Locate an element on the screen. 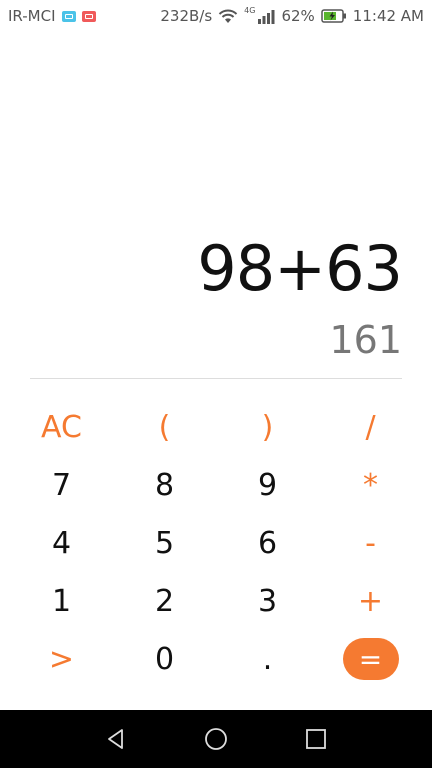 The width and height of the screenshot is (432, 768). equals-button: = is located at coordinates (370, 659).